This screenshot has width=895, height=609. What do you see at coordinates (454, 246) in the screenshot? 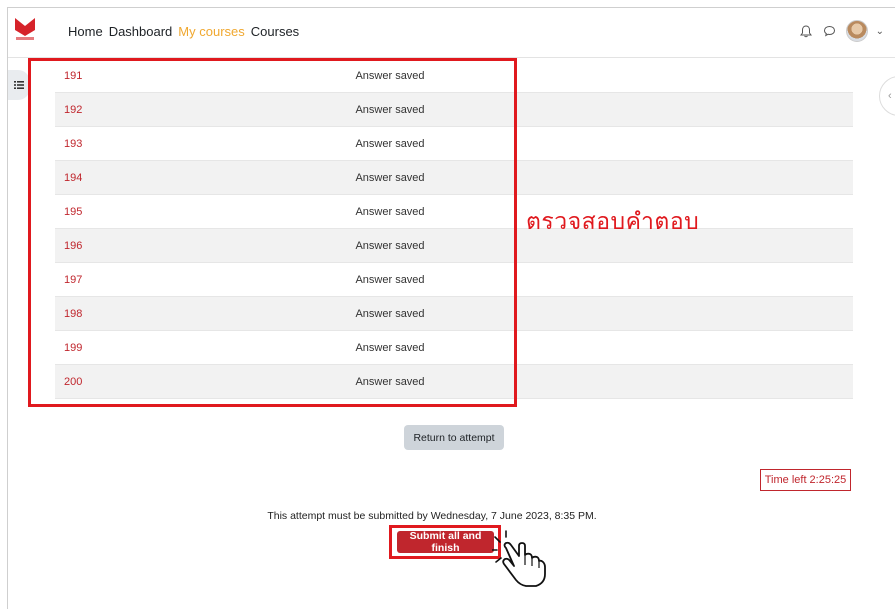
I see `table-row: 196 Answer saved` at bounding box center [454, 246].